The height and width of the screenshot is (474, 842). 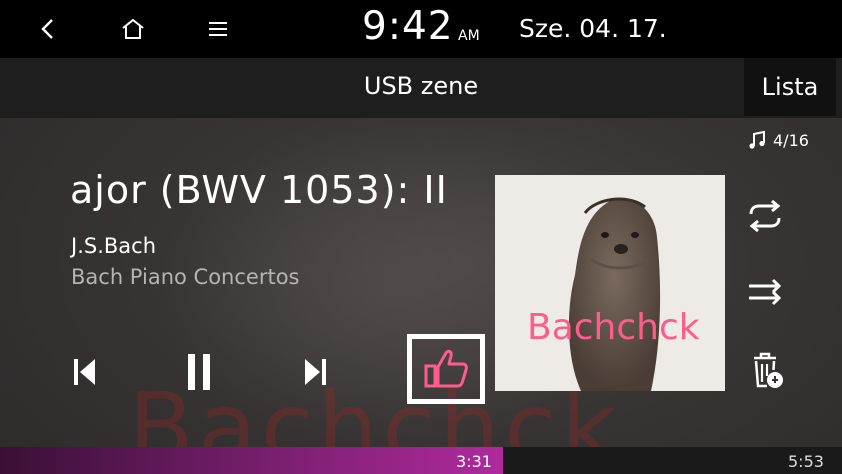 I want to click on home-button, so click(x=133, y=29).